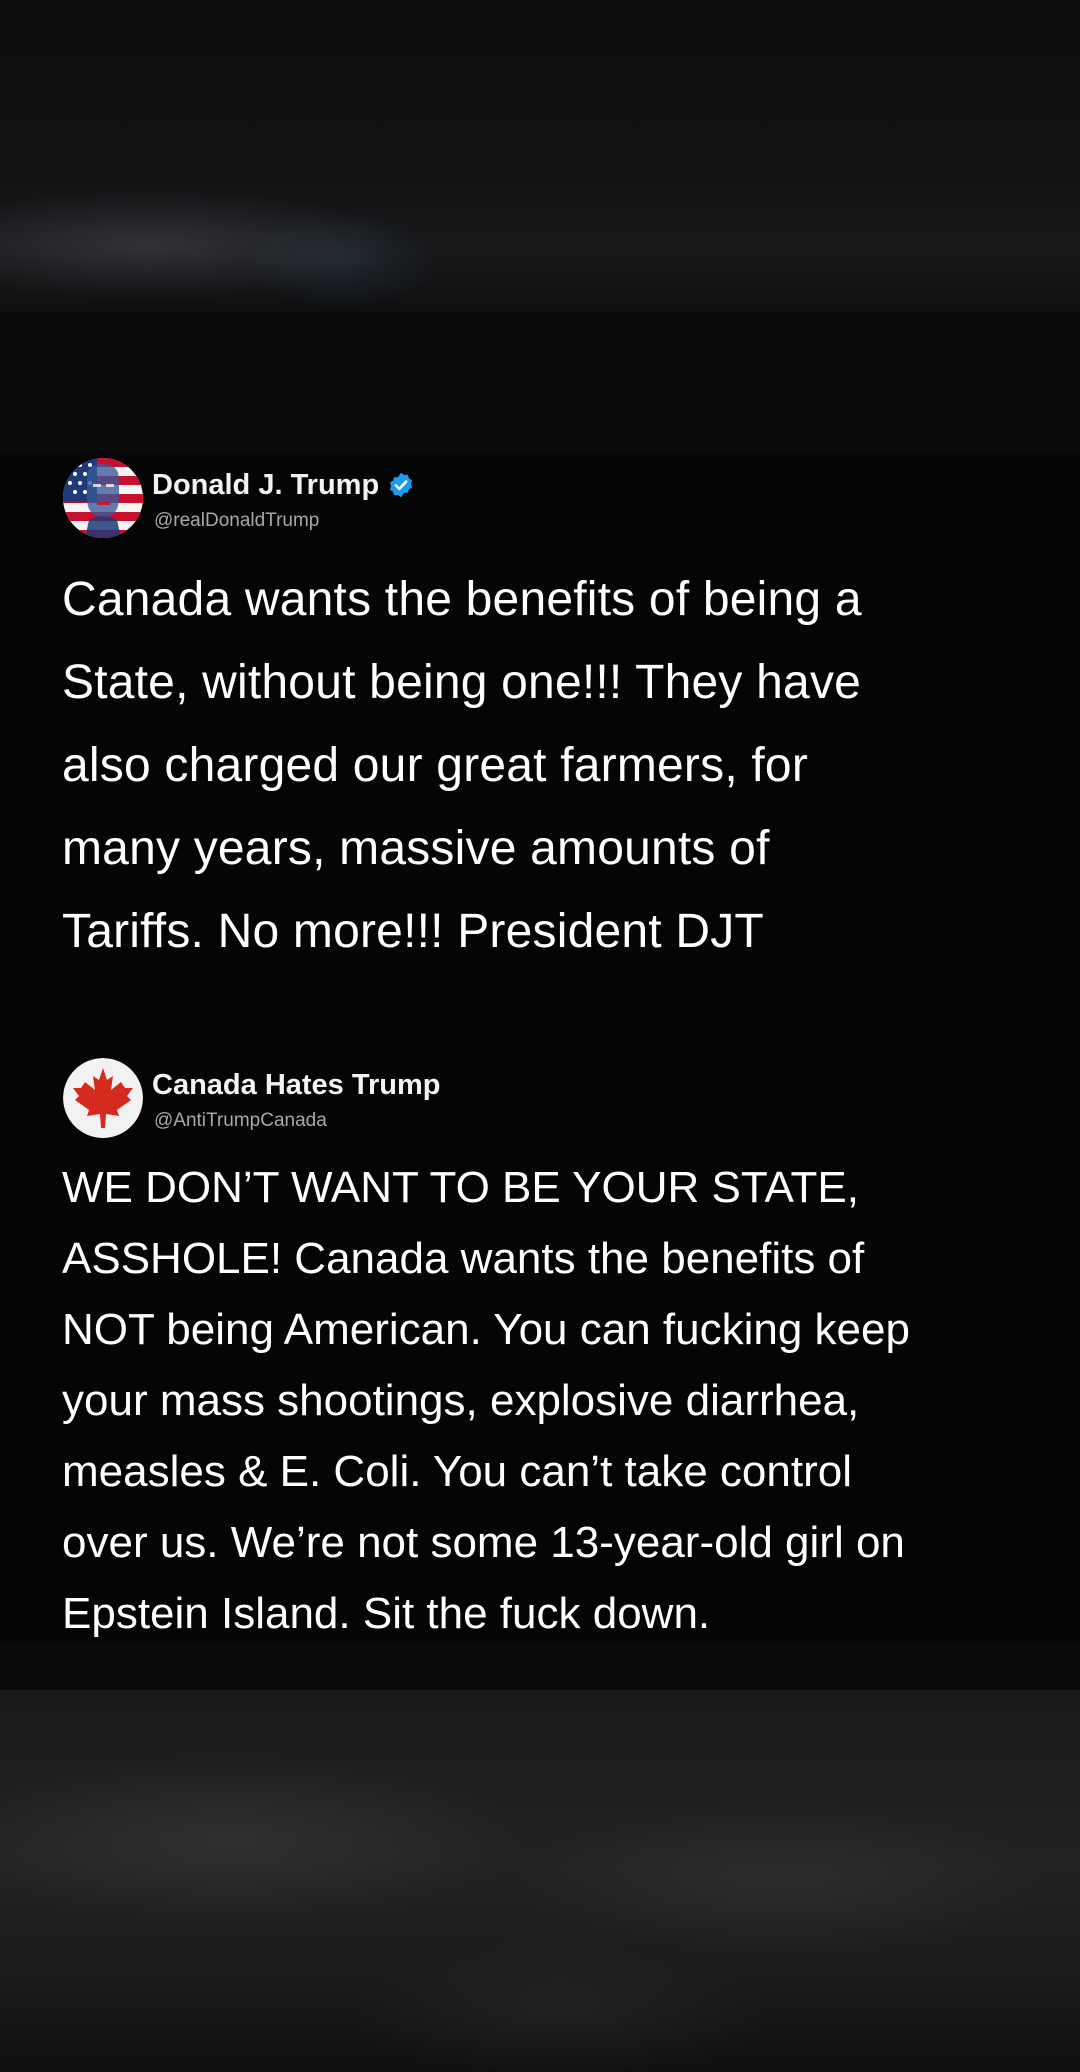 The height and width of the screenshot is (2072, 1080). What do you see at coordinates (103, 498) in the screenshot?
I see `american-flag-portrait-avatar-icon` at bounding box center [103, 498].